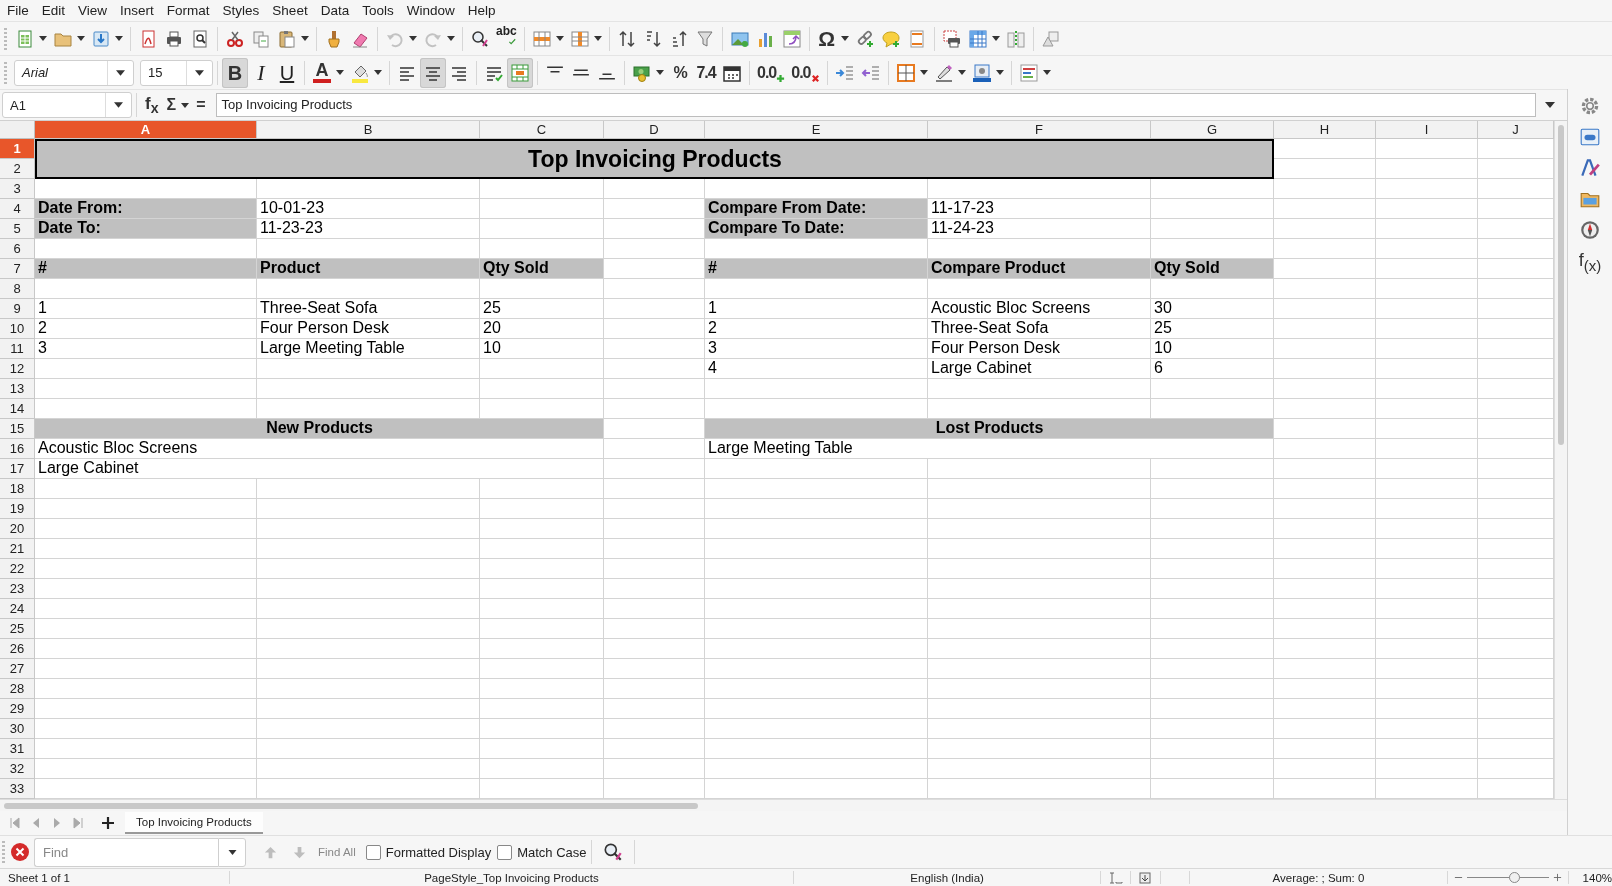 This screenshot has height=886, width=1612. What do you see at coordinates (171, 105) in the screenshot?
I see `sum-button: Σ` at bounding box center [171, 105].